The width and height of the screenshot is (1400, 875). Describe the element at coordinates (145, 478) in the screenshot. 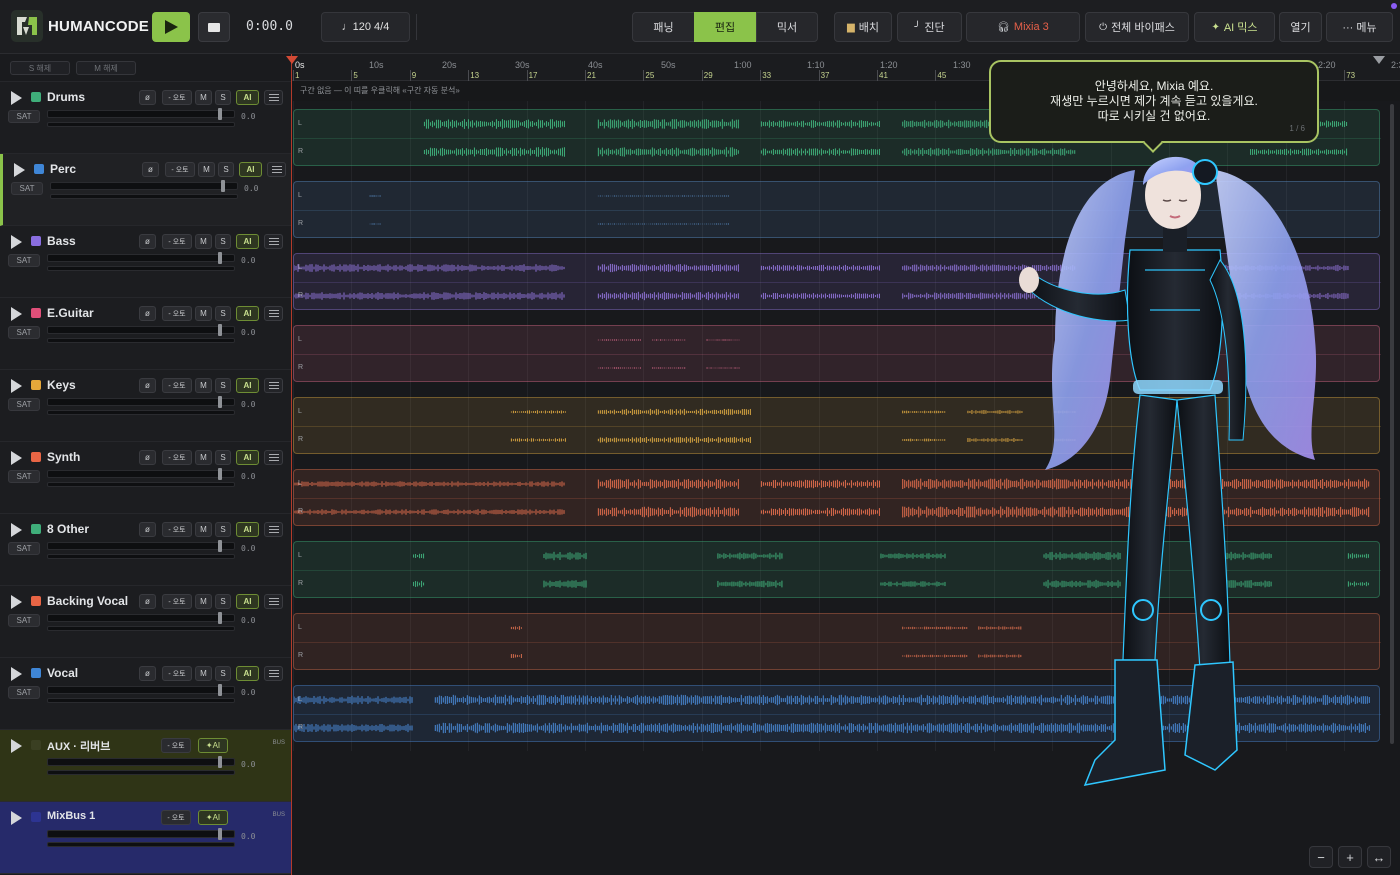

I see `track-header-synth: Synth SAT ø - 오토 M S AI 0.0` at that location.